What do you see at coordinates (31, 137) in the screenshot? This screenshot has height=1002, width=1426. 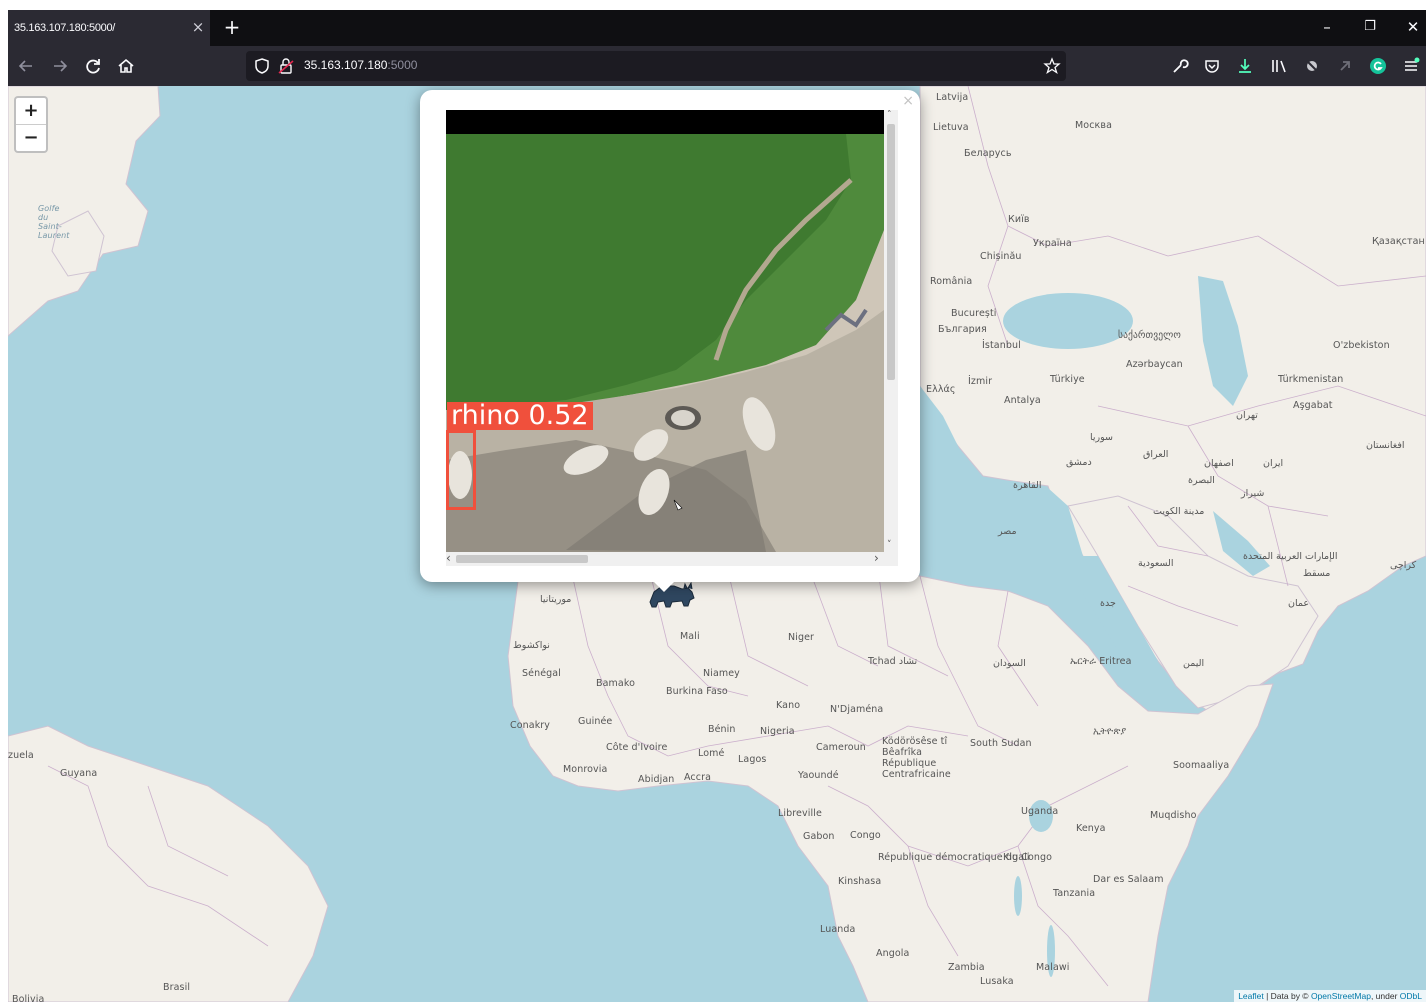 I see `zoom-out-button: −` at bounding box center [31, 137].